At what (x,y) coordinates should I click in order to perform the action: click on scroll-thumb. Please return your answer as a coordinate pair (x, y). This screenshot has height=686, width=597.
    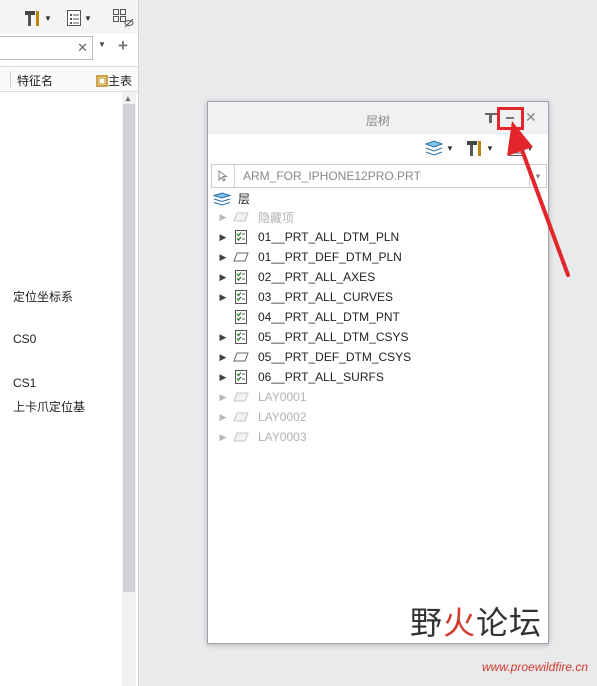
    Looking at the image, I should click on (129, 348).